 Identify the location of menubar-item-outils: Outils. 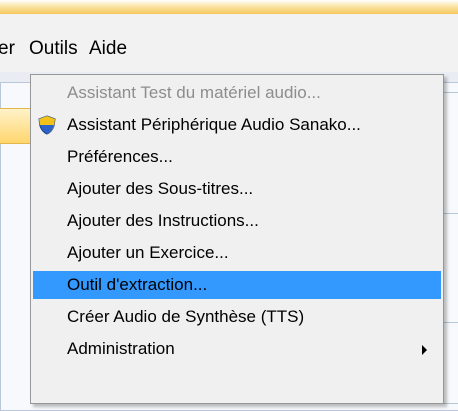
(53, 49).